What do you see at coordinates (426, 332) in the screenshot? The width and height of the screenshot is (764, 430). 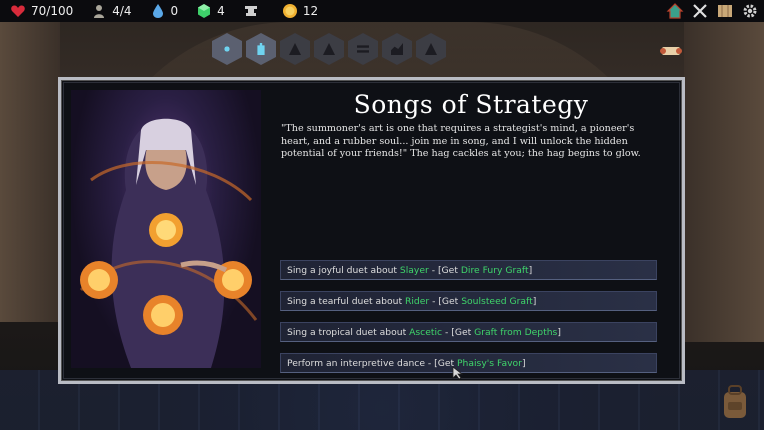 I see `choice-subject: Ascetic` at bounding box center [426, 332].